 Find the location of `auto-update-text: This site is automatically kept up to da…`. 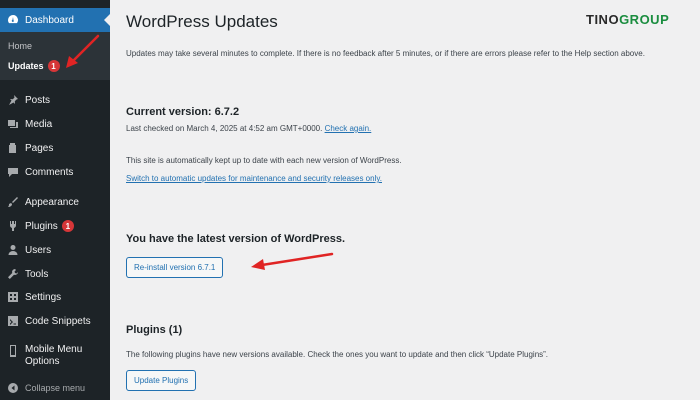

auto-update-text: This site is automatically kept up to da… is located at coordinates (264, 160).